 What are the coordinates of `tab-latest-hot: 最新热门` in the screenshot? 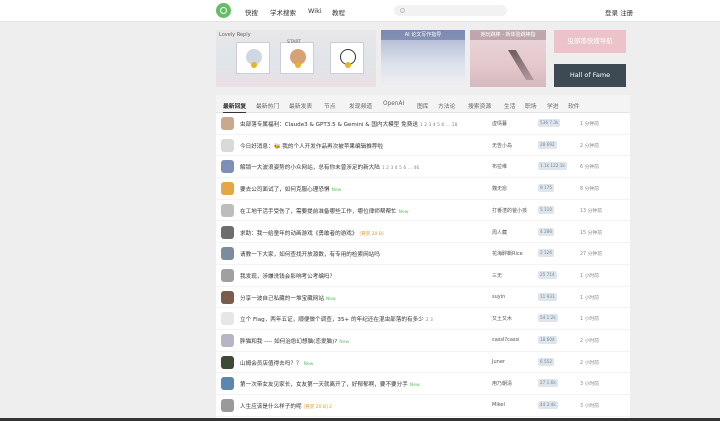 It's located at (267, 105).